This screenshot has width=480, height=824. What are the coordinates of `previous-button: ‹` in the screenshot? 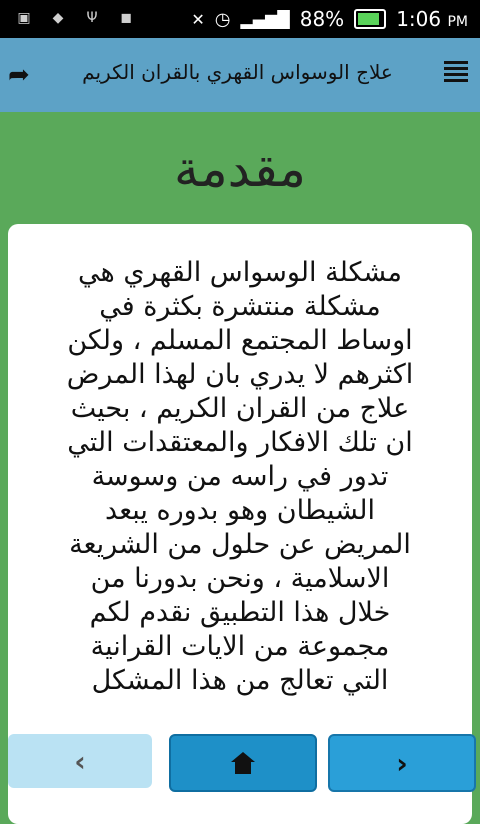 It's located at (80, 761).